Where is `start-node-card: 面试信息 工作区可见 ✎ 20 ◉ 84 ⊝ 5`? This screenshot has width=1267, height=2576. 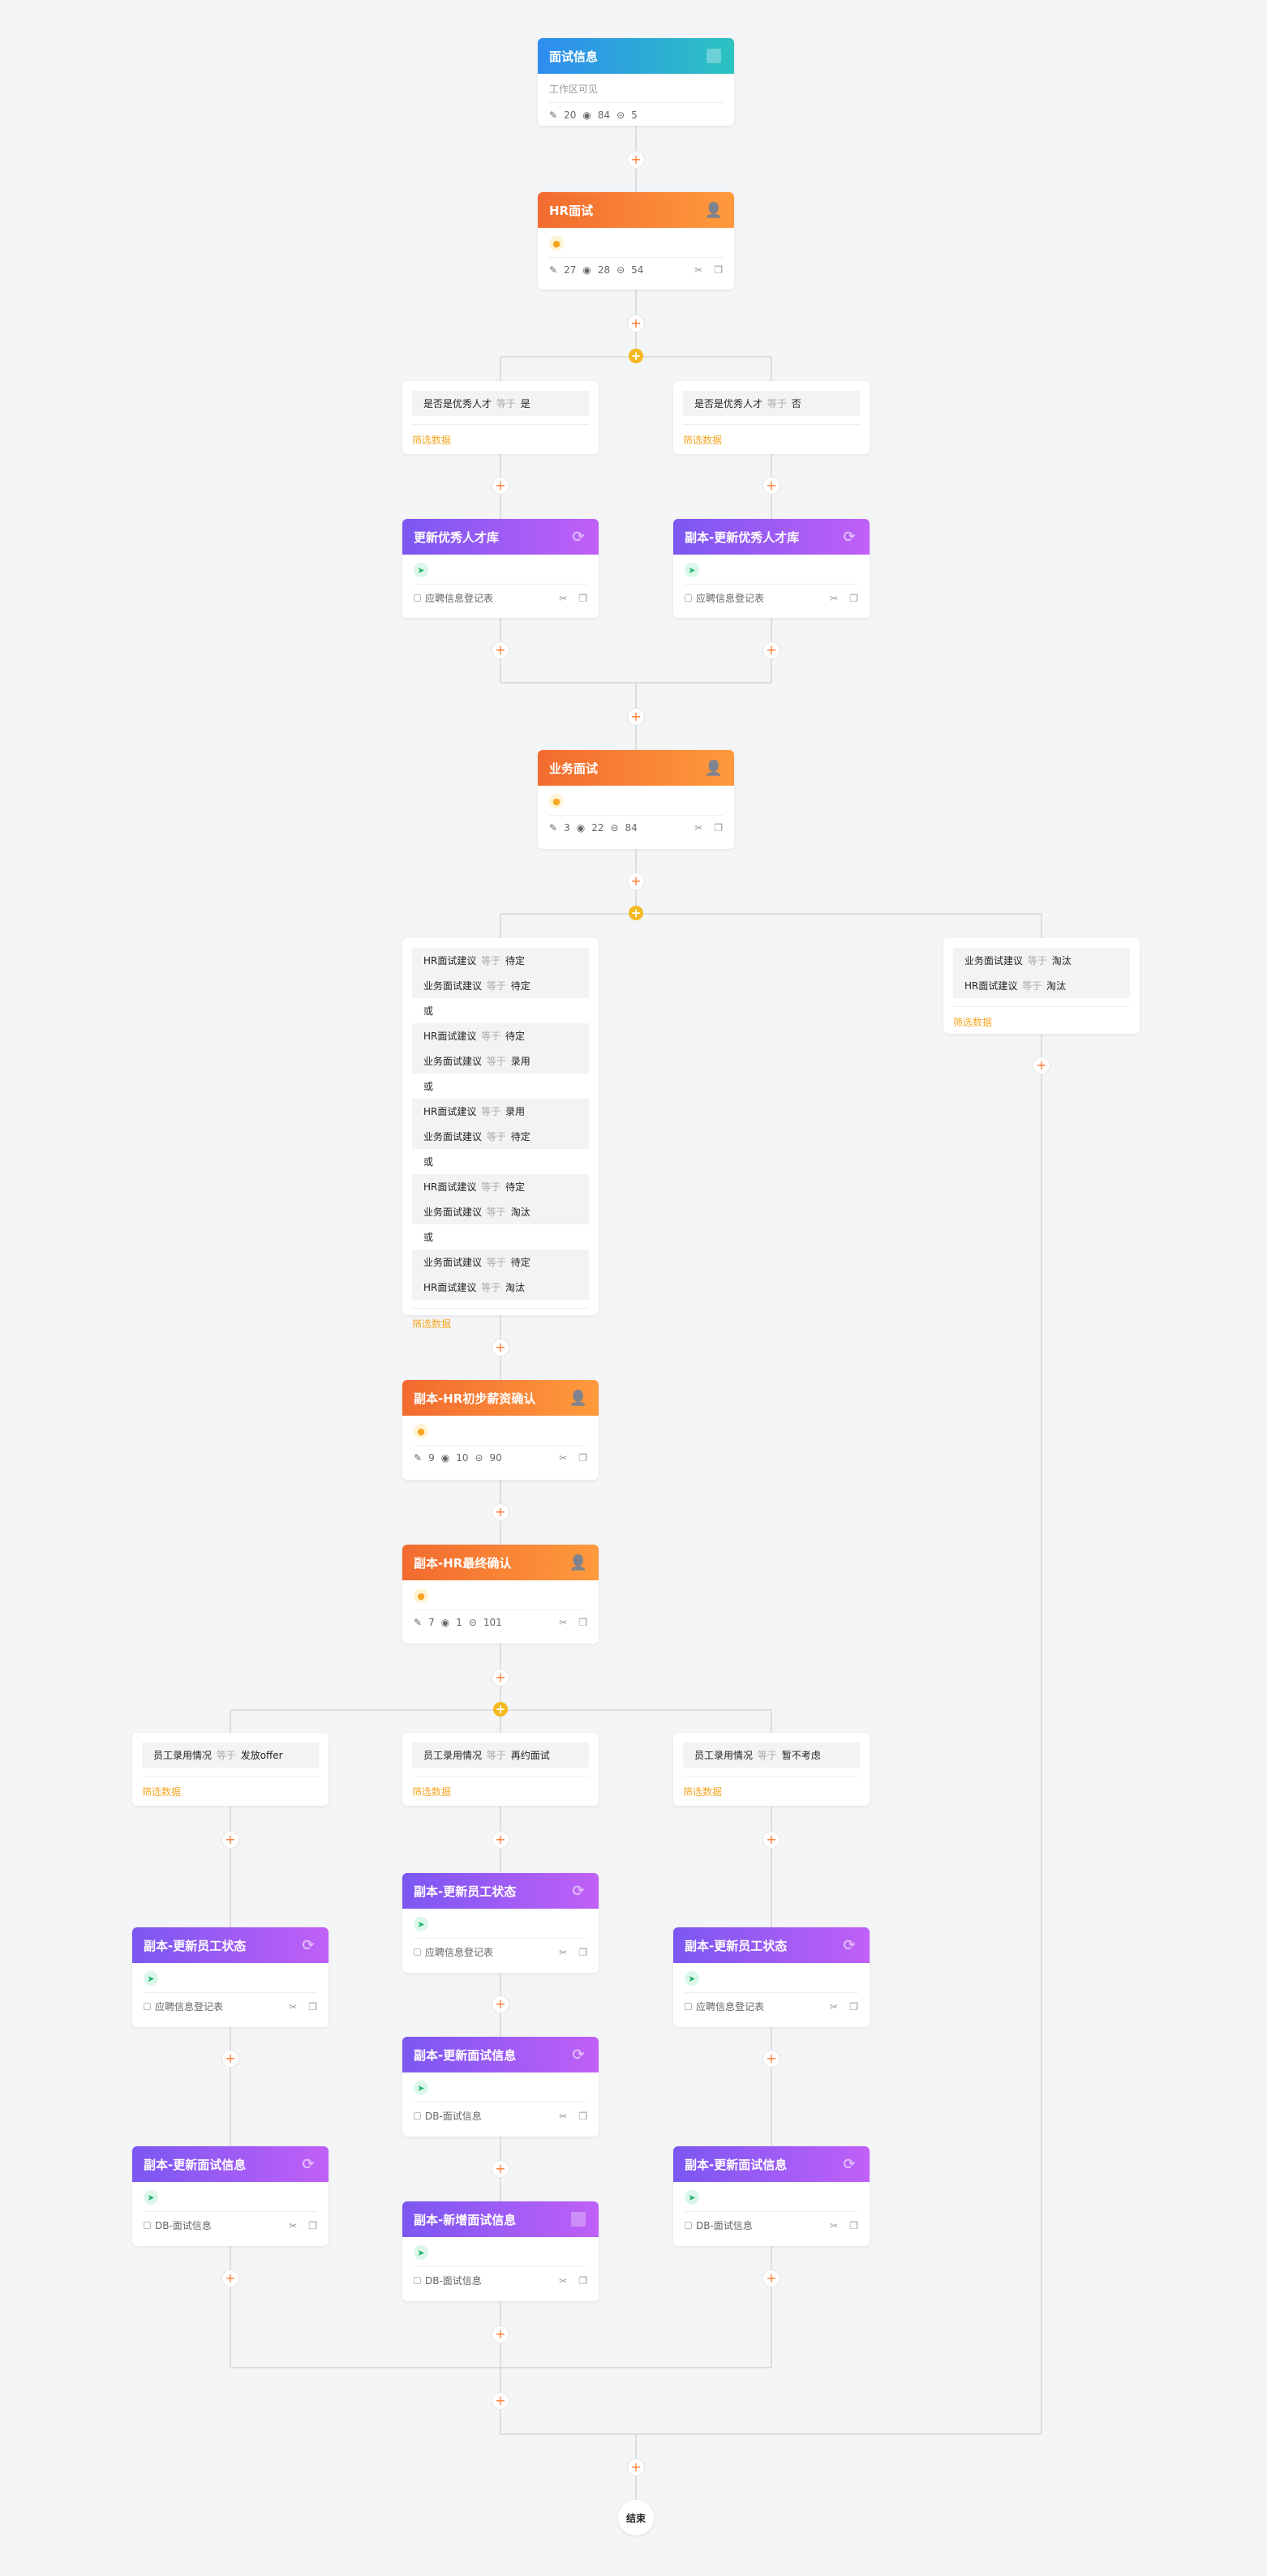 start-node-card: 面试信息 工作区可见 ✎ 20 ◉ 84 ⊝ 5 is located at coordinates (636, 82).